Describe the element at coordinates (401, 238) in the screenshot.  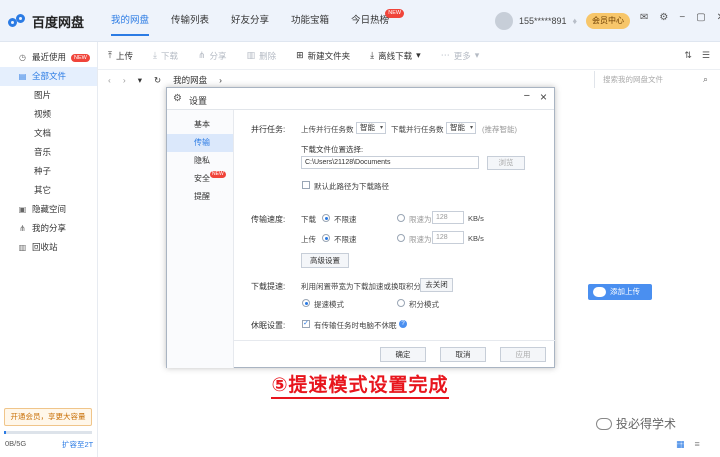
I see `upload-limit-radio` at that location.